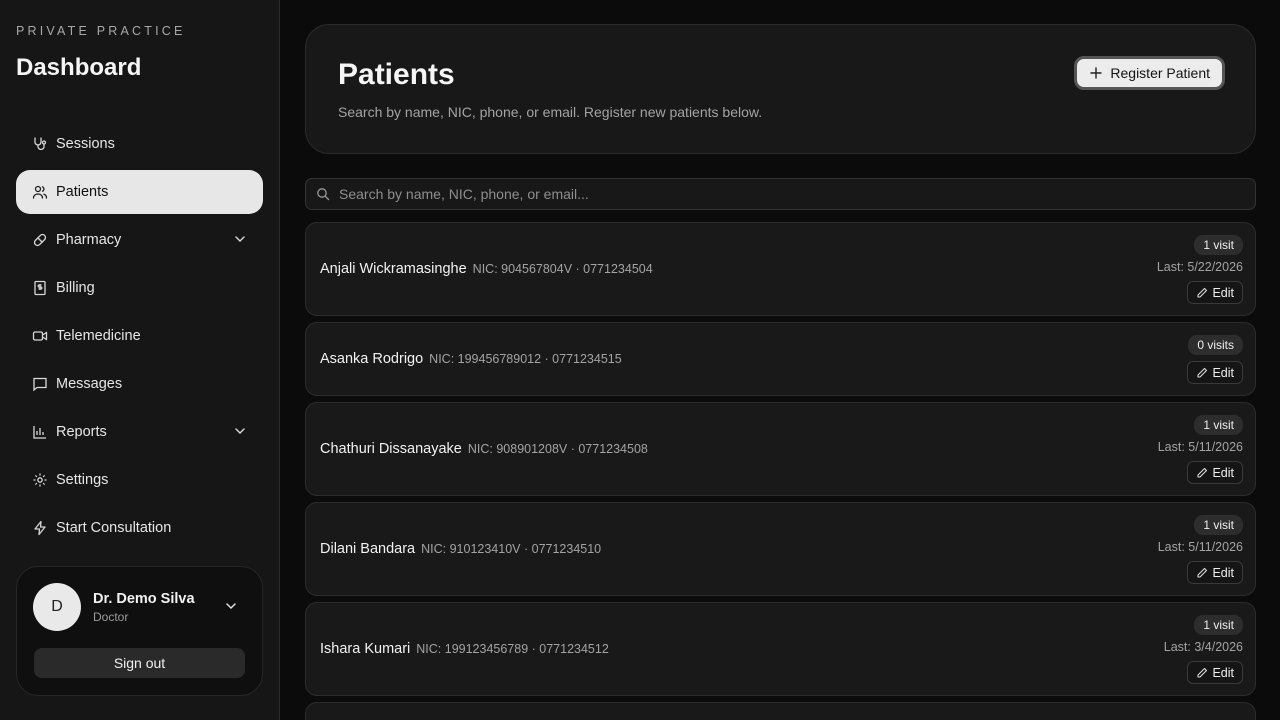  Describe the element at coordinates (512, 649) in the screenshot. I see `patient-meta: NIC: 199123456789 · 0771234512` at that location.